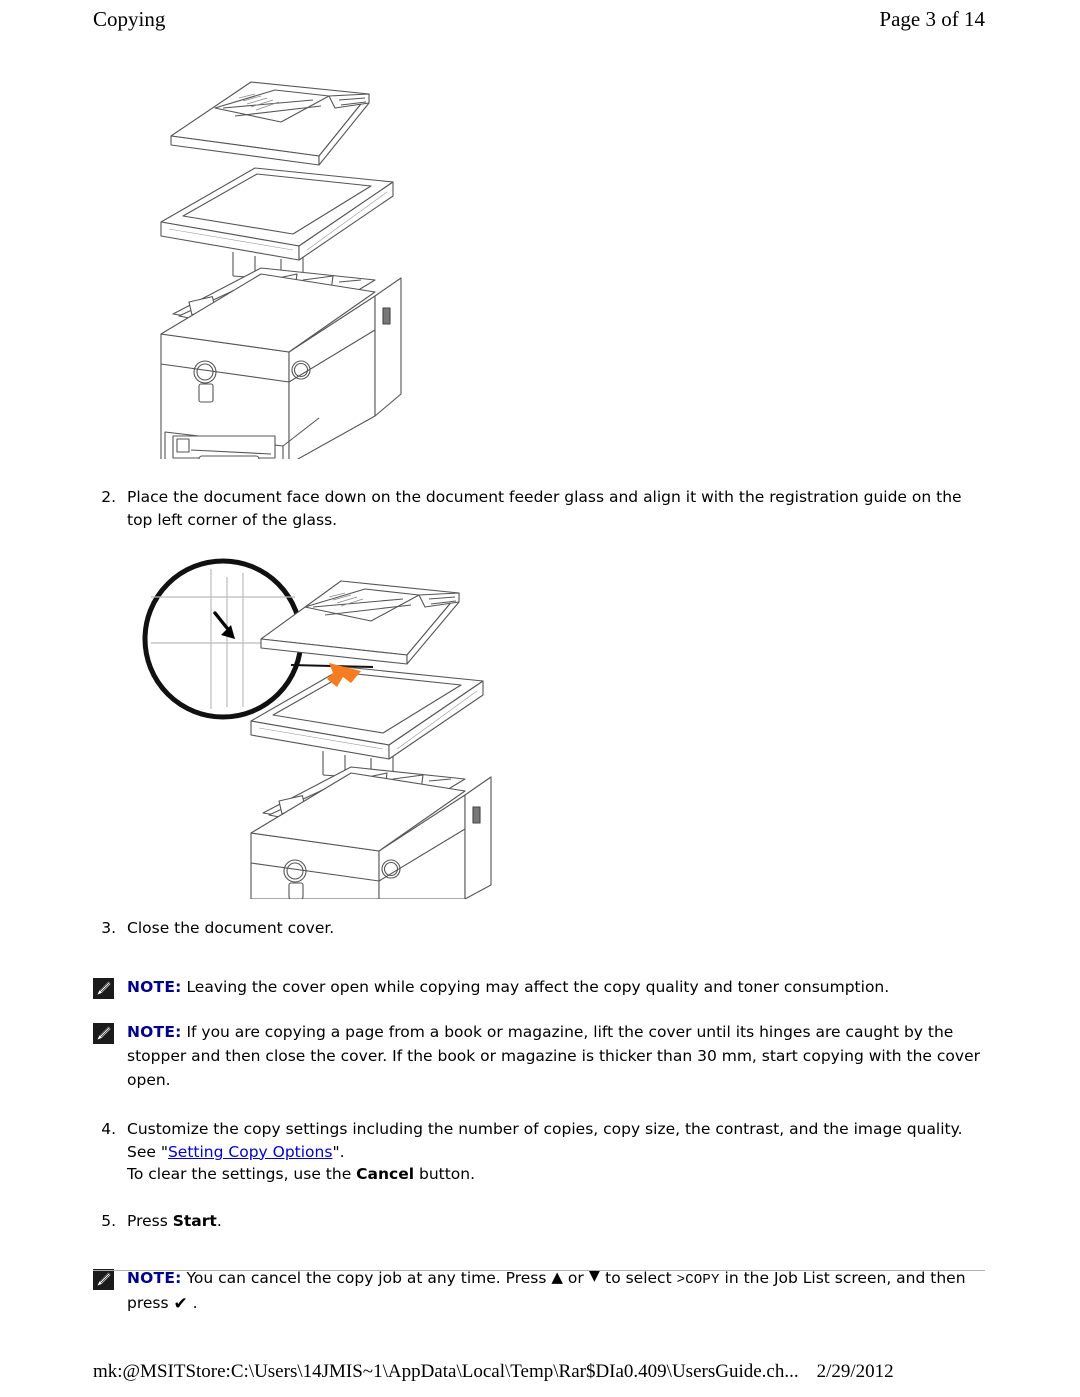  Describe the element at coordinates (192, 1302) in the screenshot. I see `note-3-seg-5: .` at that location.